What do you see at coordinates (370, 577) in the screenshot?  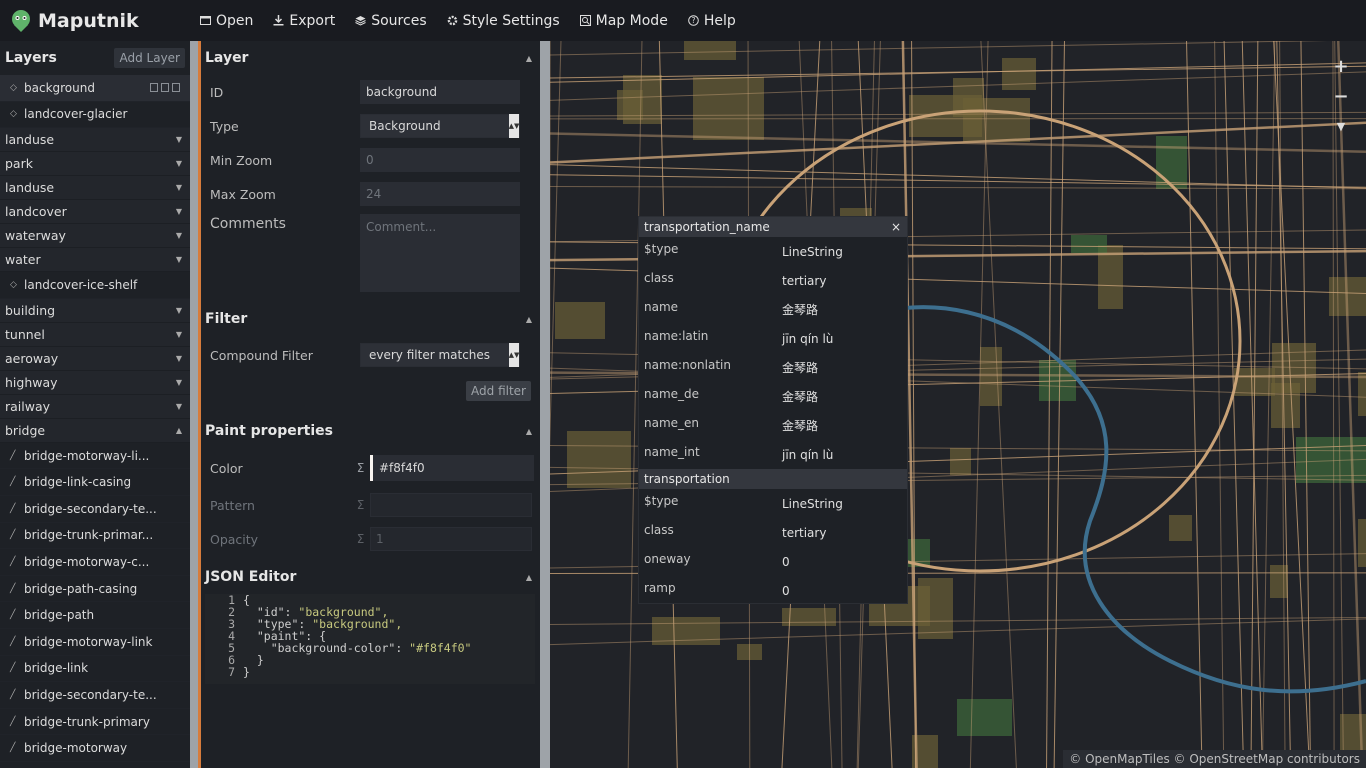 I see `json-section-header: JSON Editor ▲` at bounding box center [370, 577].